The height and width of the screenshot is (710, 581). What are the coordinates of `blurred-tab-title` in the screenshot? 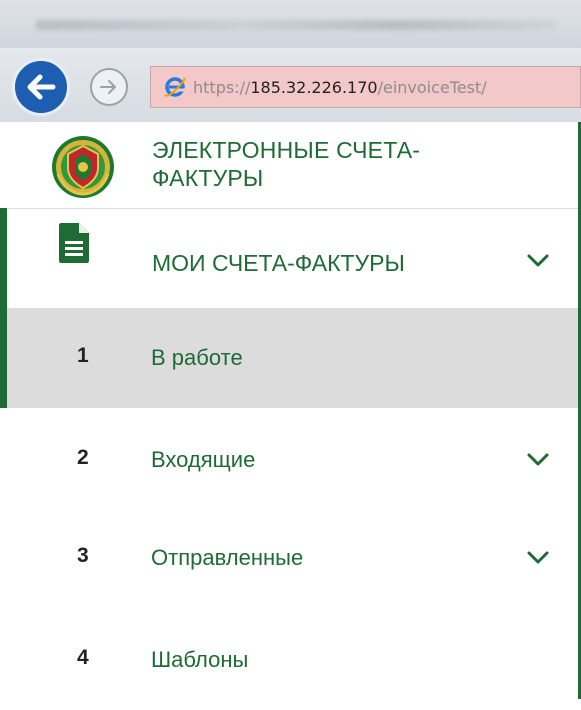 It's located at (296, 25).